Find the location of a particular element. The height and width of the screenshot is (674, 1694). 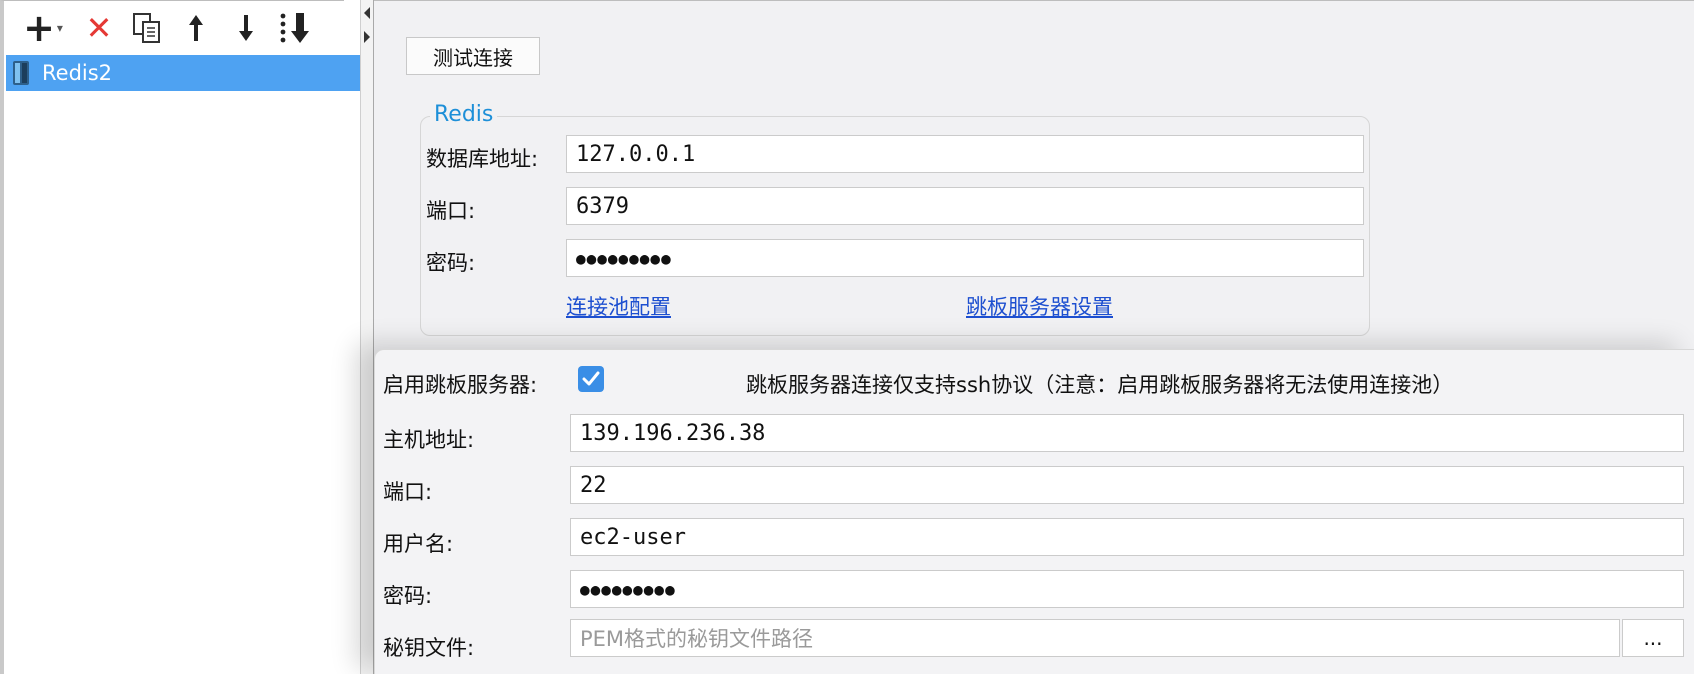

delete-connection-button: ✕ is located at coordinates (99, 28).